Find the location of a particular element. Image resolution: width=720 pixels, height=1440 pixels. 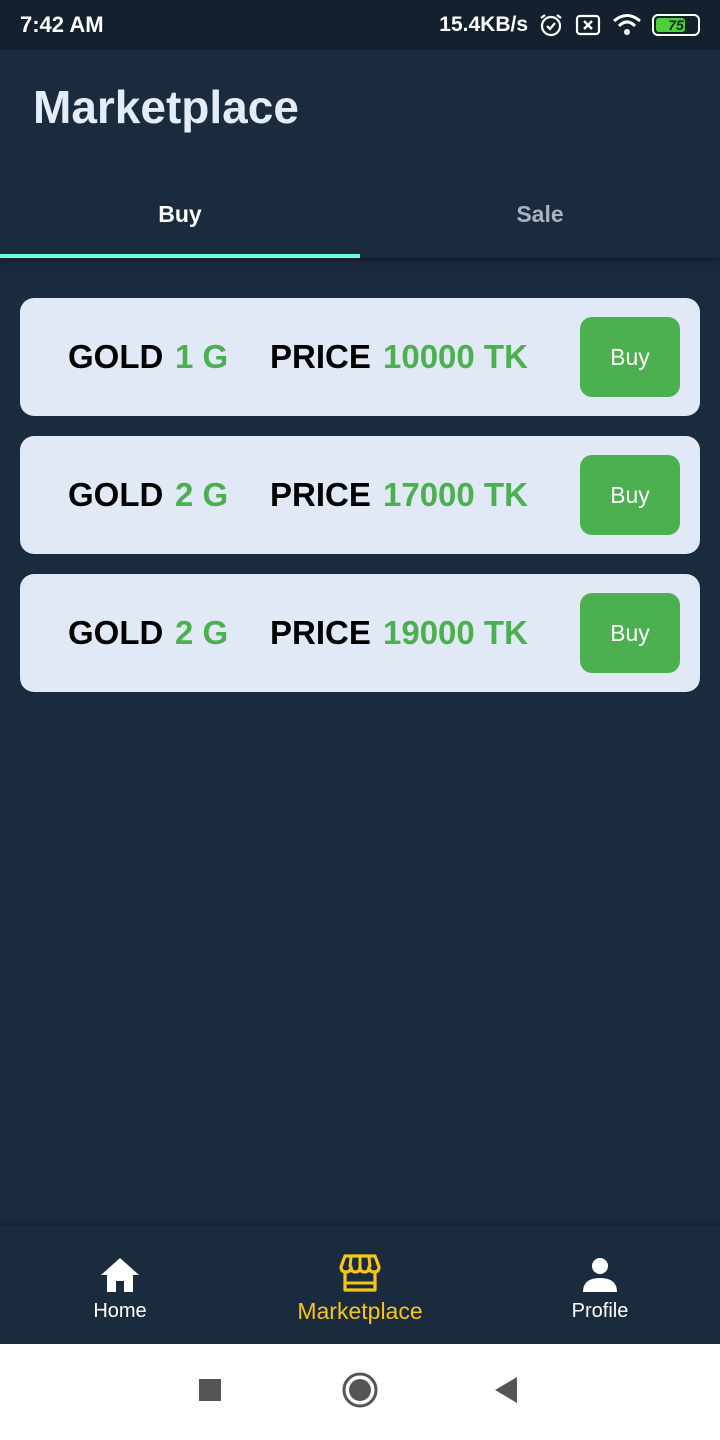

battery-level: 75 is located at coordinates (676, 25).